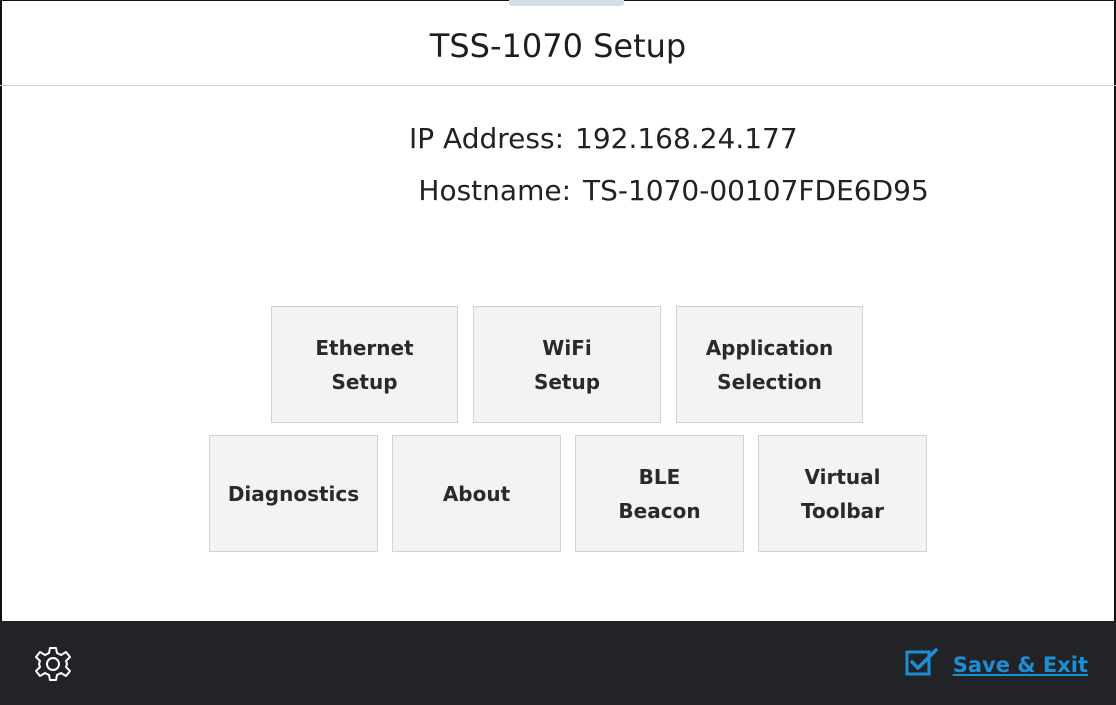 The width and height of the screenshot is (1116, 705). I want to click on wifi-setup-button: WiFi Setup, so click(567, 364).